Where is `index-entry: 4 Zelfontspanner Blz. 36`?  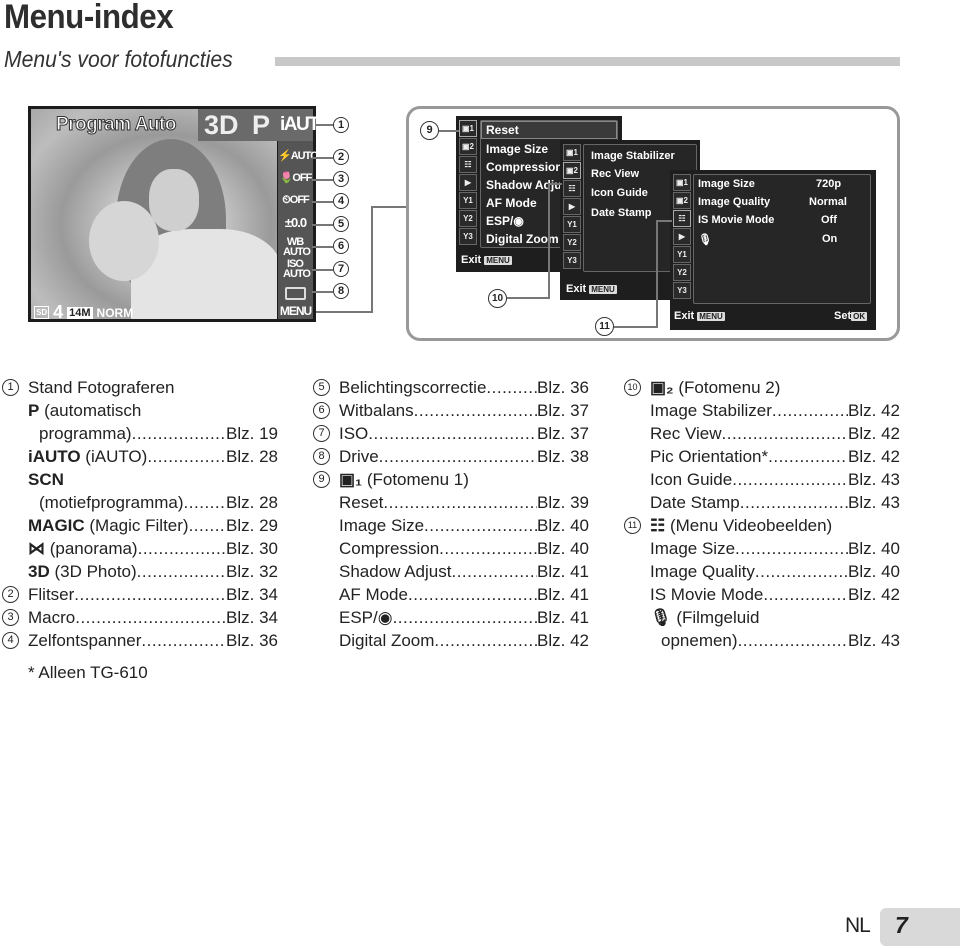
index-entry: 4 Zelfontspanner Blz. 36 is located at coordinates (140, 640).